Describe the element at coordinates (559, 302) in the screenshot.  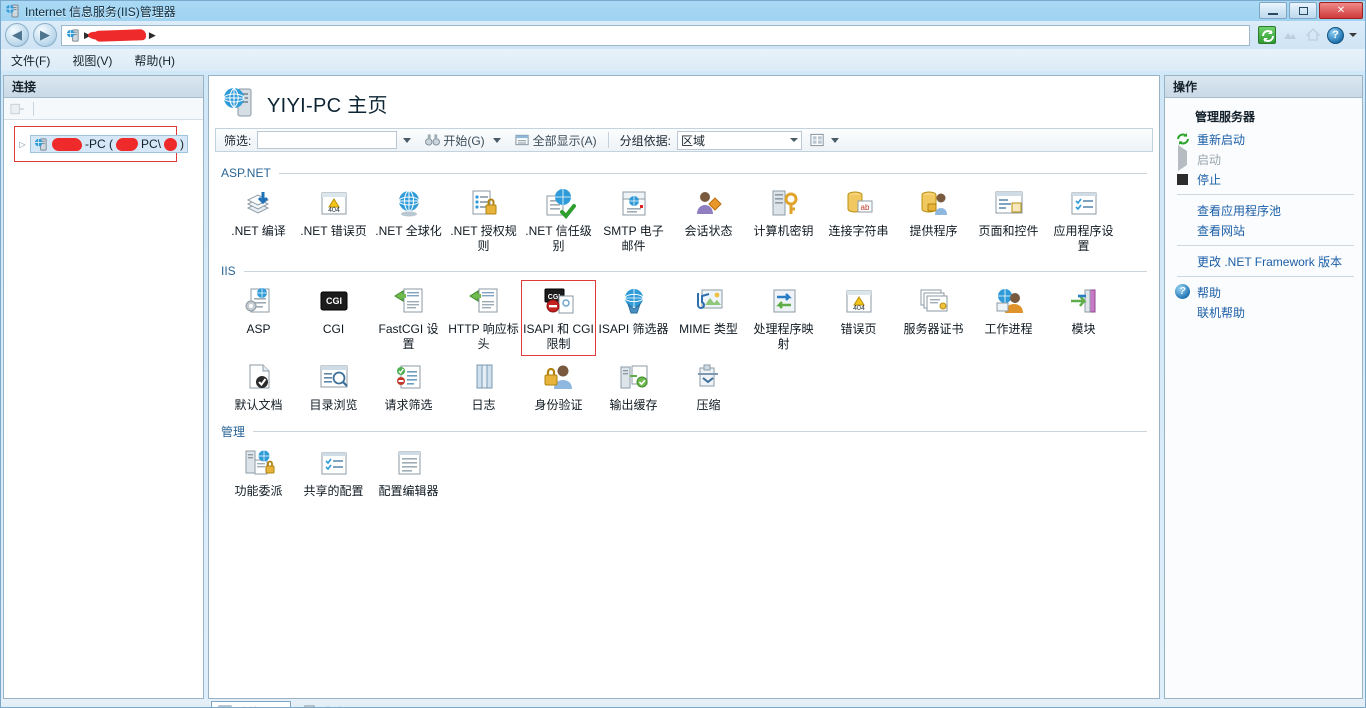
I see `isapi-cgi-restrictions-icon: CGI` at that location.